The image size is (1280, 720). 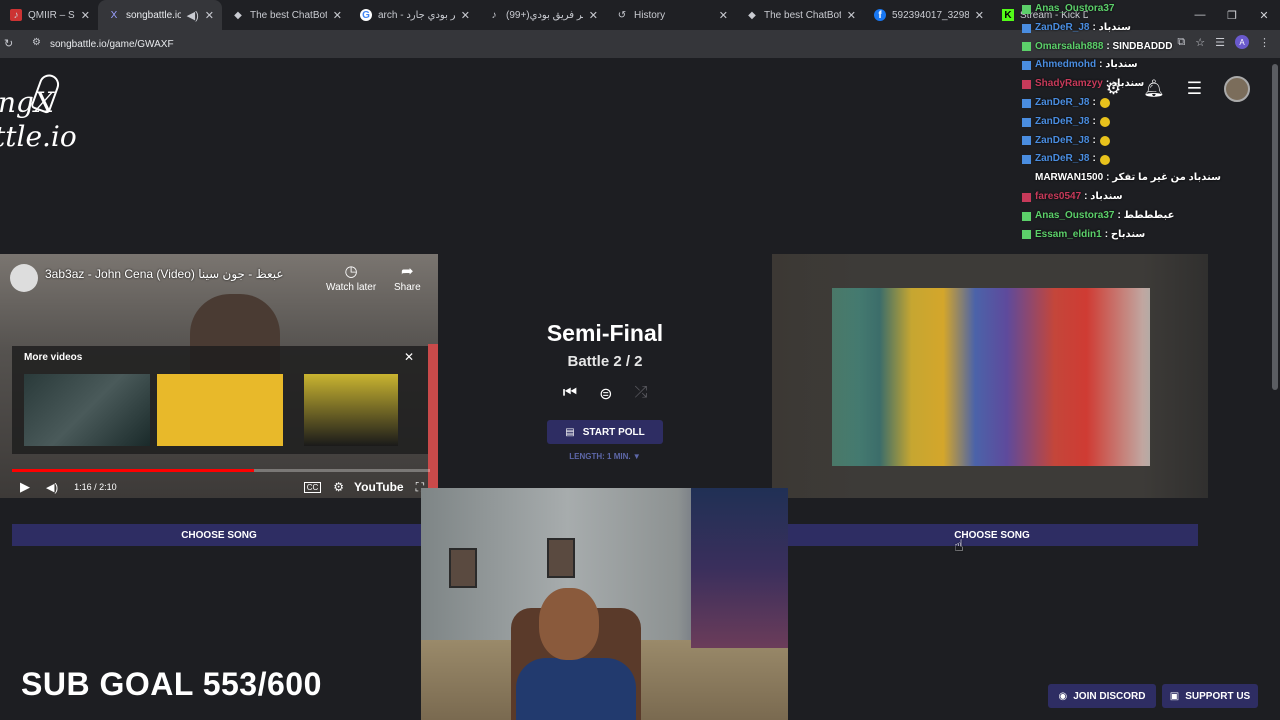 I want to click on tab-label: 592394017_3298230, so click(x=930, y=15).